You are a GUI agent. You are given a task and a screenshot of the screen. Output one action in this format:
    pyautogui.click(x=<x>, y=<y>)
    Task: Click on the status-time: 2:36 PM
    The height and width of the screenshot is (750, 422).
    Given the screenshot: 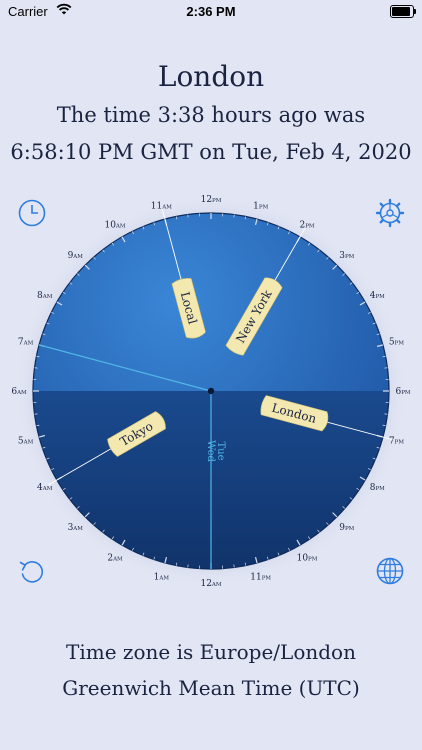 What is the action you would take?
    pyautogui.click(x=211, y=11)
    